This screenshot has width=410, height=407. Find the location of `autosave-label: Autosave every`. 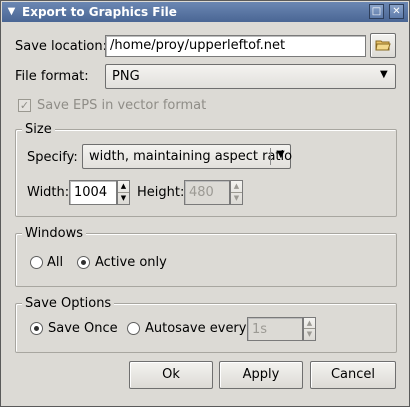

autosave-label: Autosave every is located at coordinates (196, 328).